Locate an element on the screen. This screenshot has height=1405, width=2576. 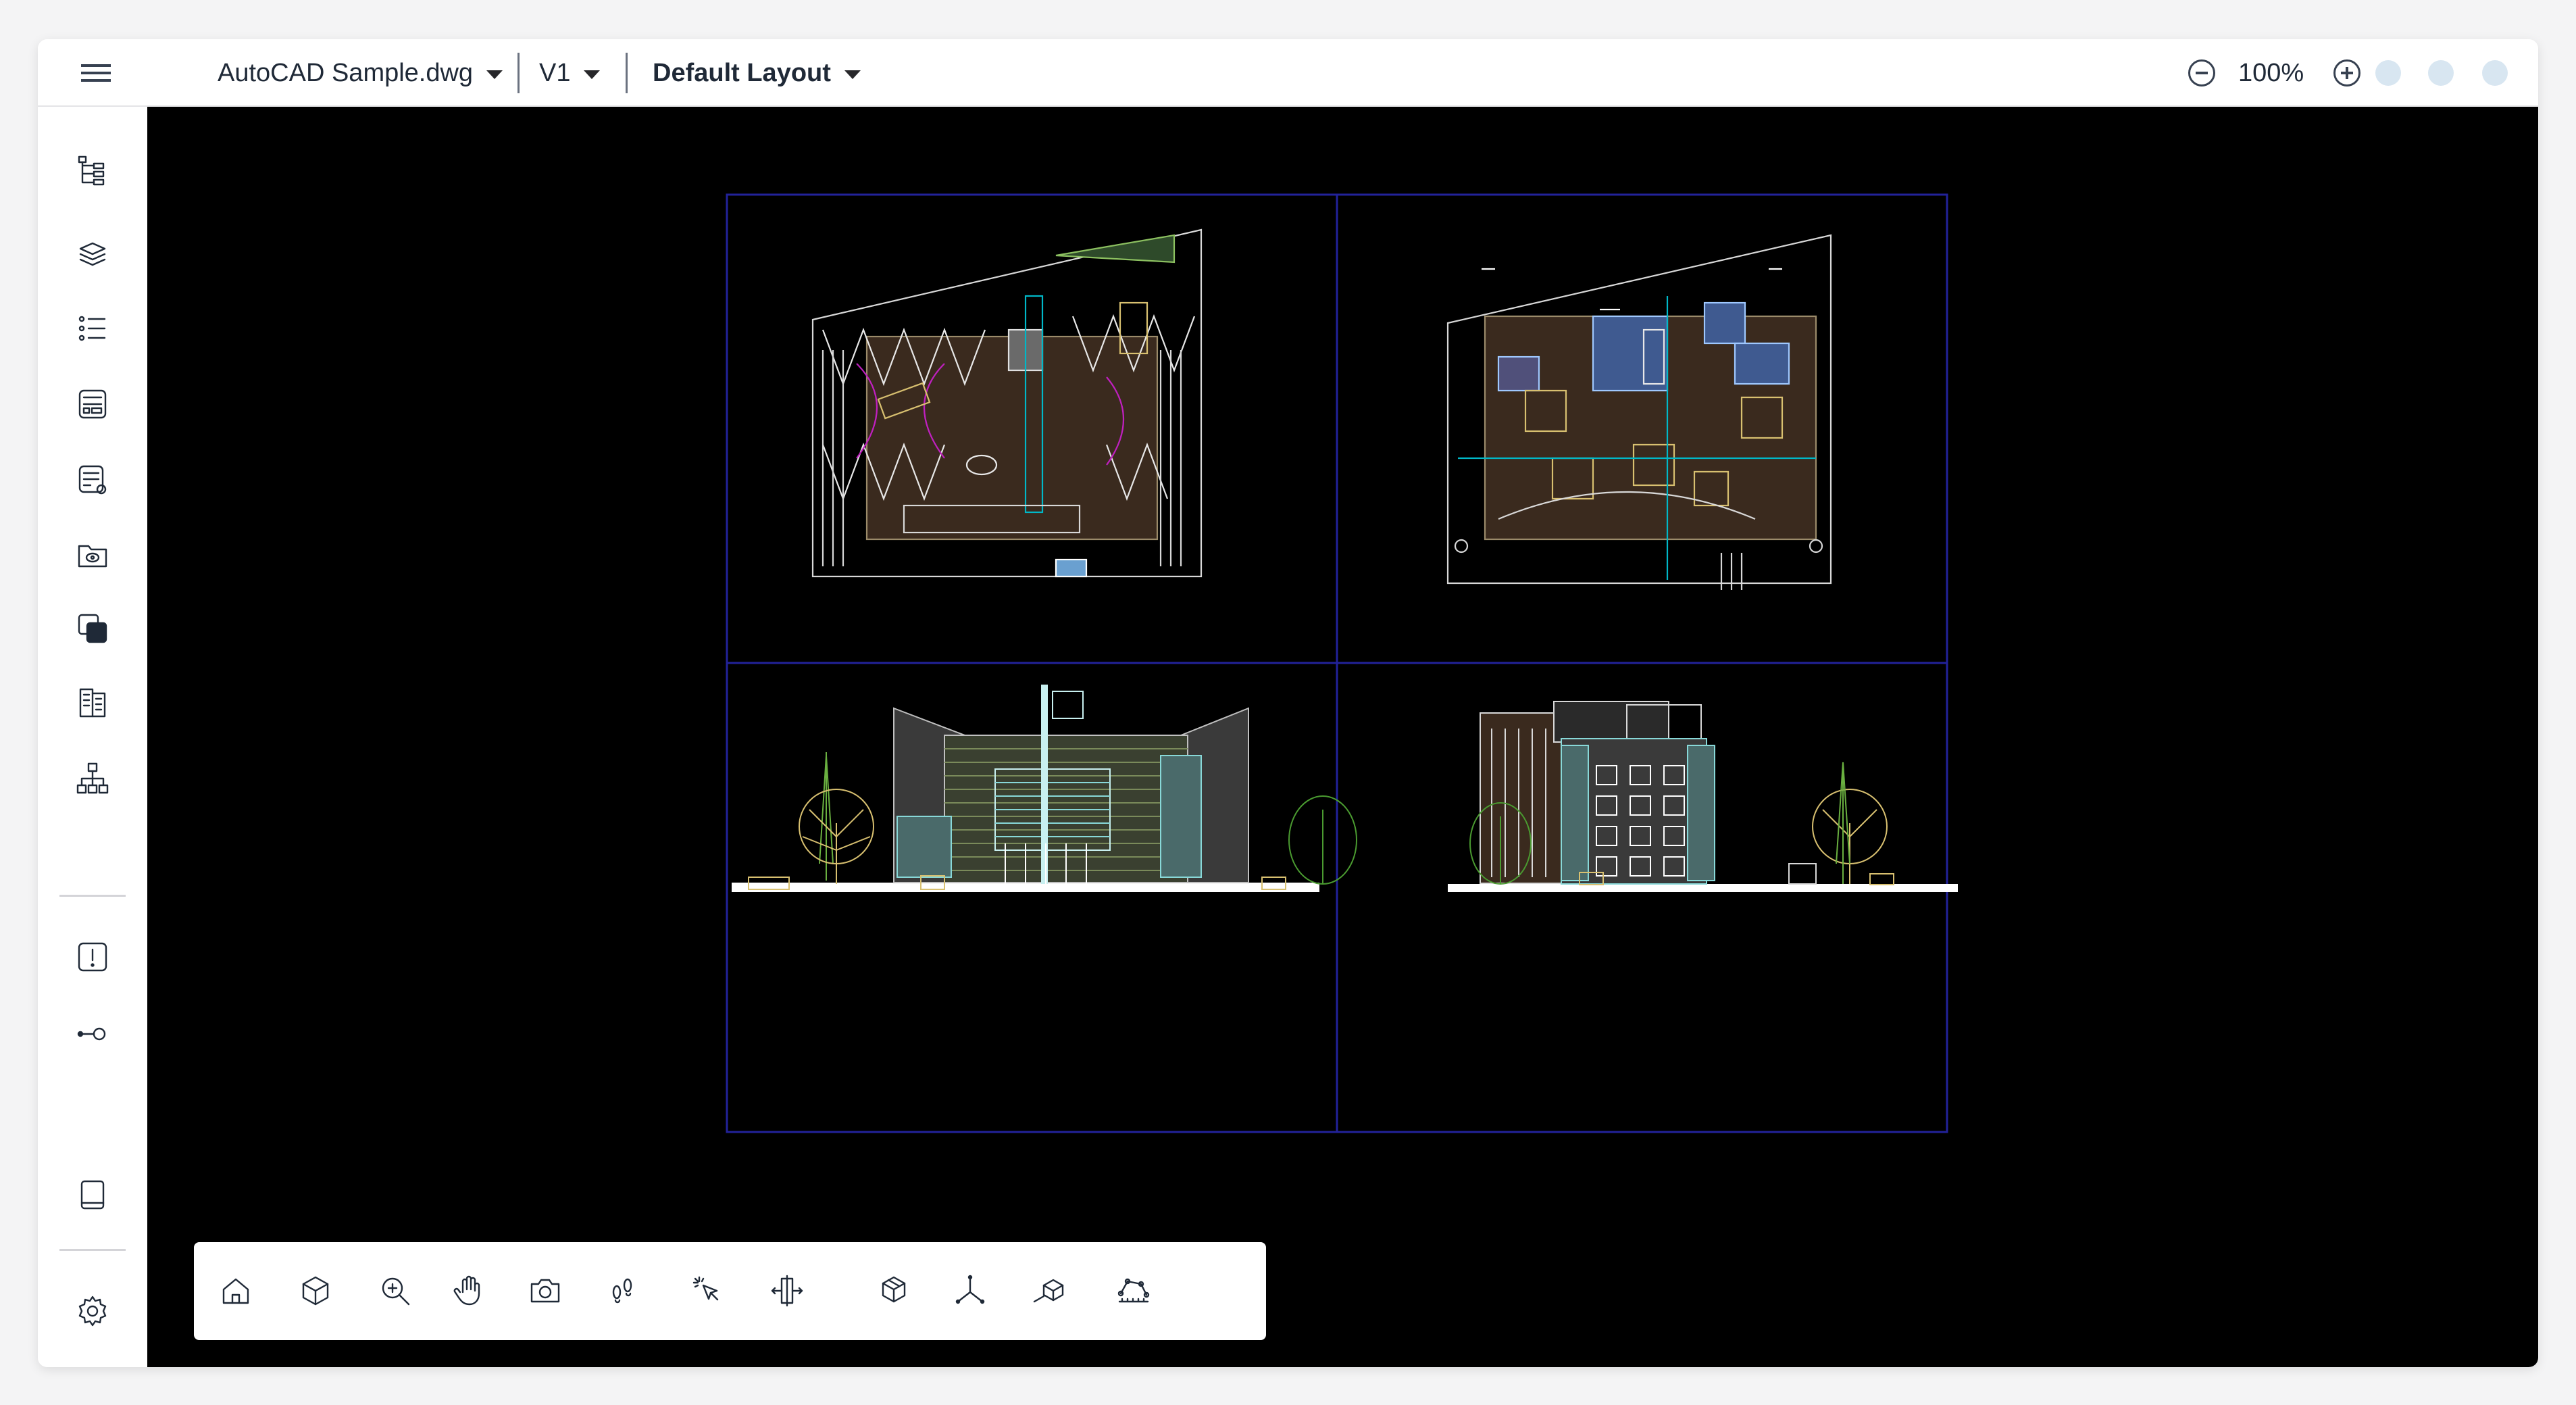
sidebar-item-properties is located at coordinates (92, 405).